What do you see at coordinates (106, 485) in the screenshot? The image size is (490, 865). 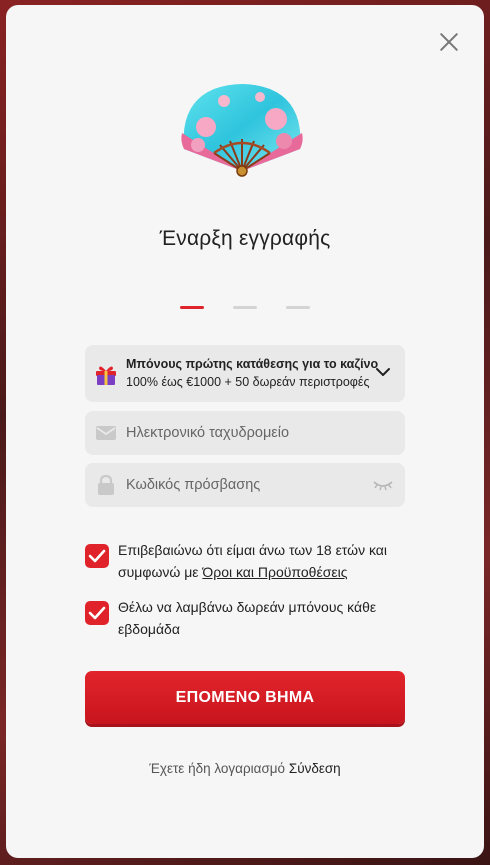 I see `lock-icon` at bounding box center [106, 485].